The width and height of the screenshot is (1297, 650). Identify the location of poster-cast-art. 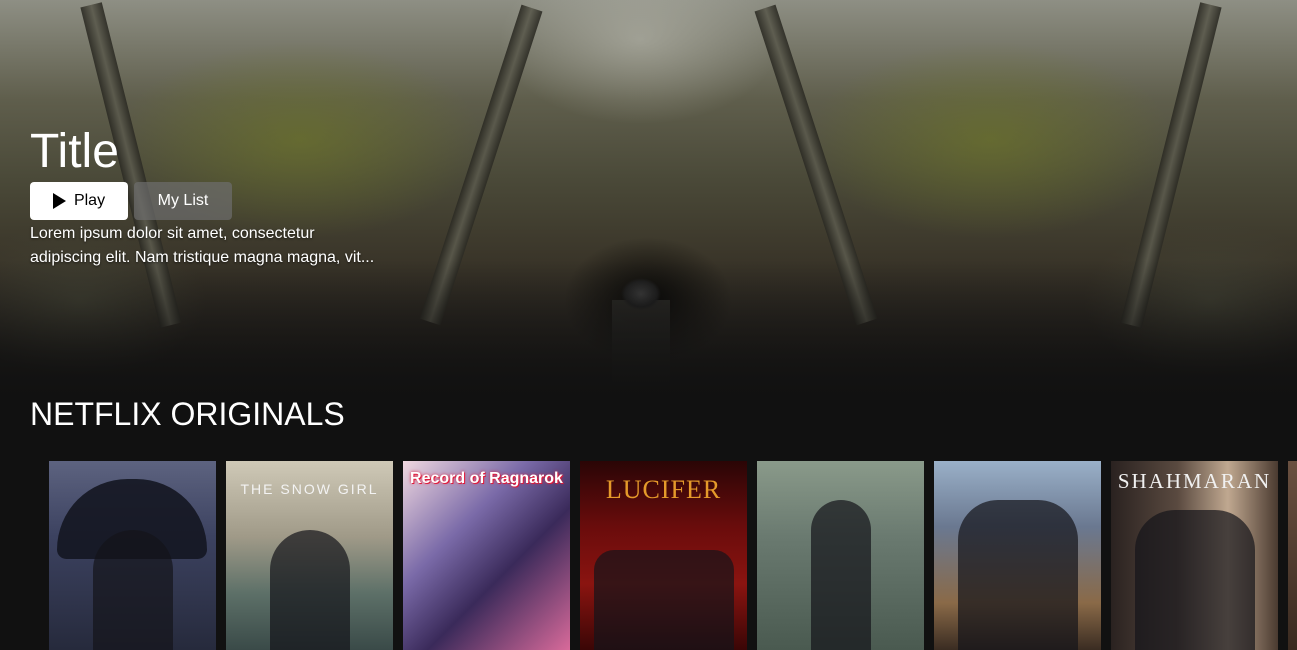
(663, 600).